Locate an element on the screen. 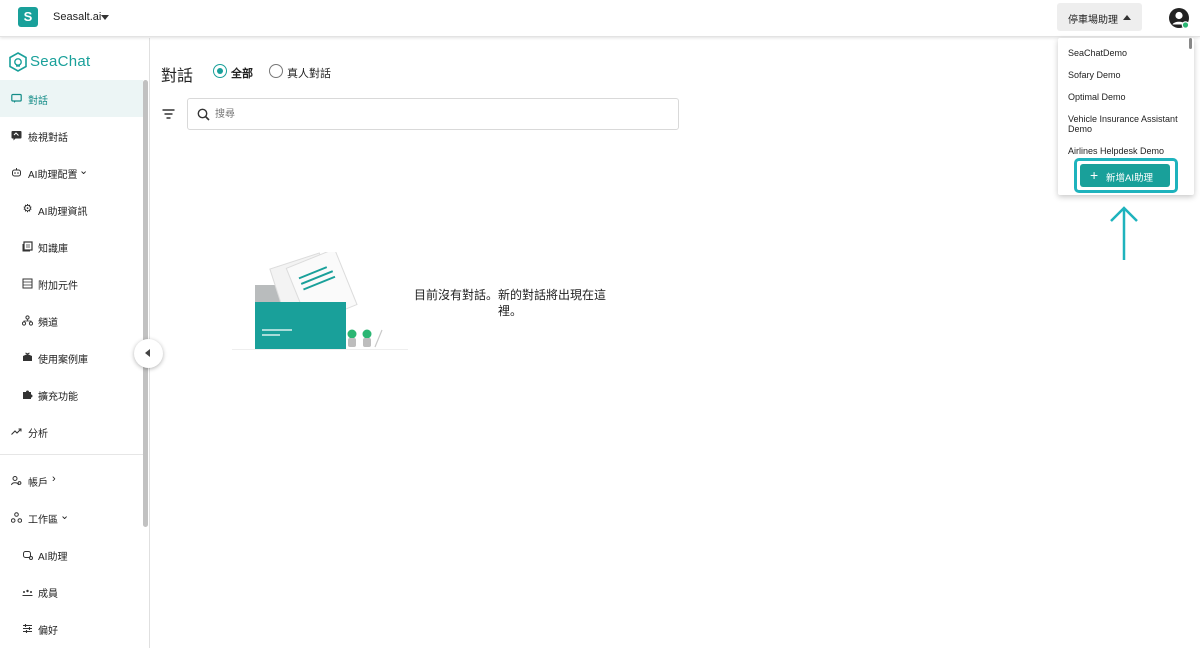 The image size is (1200, 648). sidebar-item-label: 知識庫 is located at coordinates (53, 249).